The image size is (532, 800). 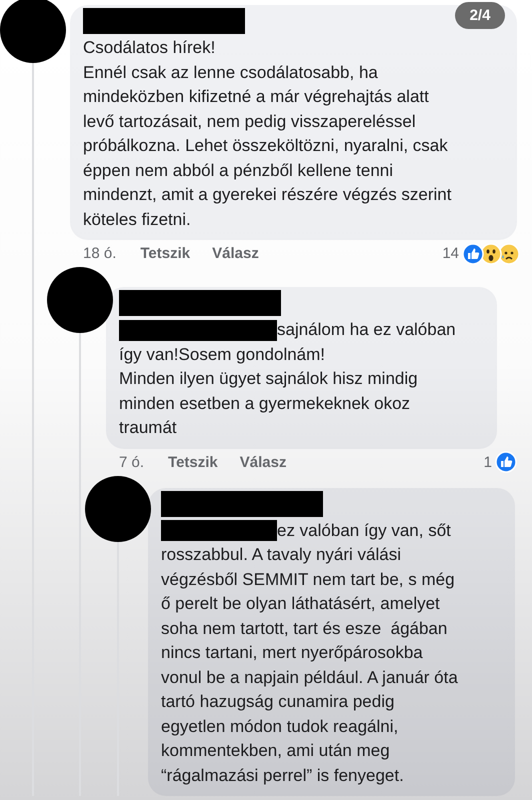 I want to click on comment-text: így van!Sosem gondolnám! Minden ilyen ügyet sajnálok hisz mindig minden esetben a gyermekeknek okoz traumát, so click(x=269, y=391).